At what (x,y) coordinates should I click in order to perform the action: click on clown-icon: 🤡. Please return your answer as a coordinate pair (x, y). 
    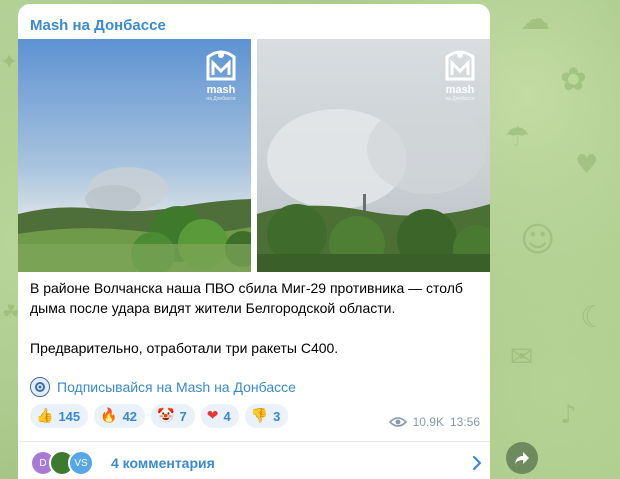
    Looking at the image, I should click on (166, 416).